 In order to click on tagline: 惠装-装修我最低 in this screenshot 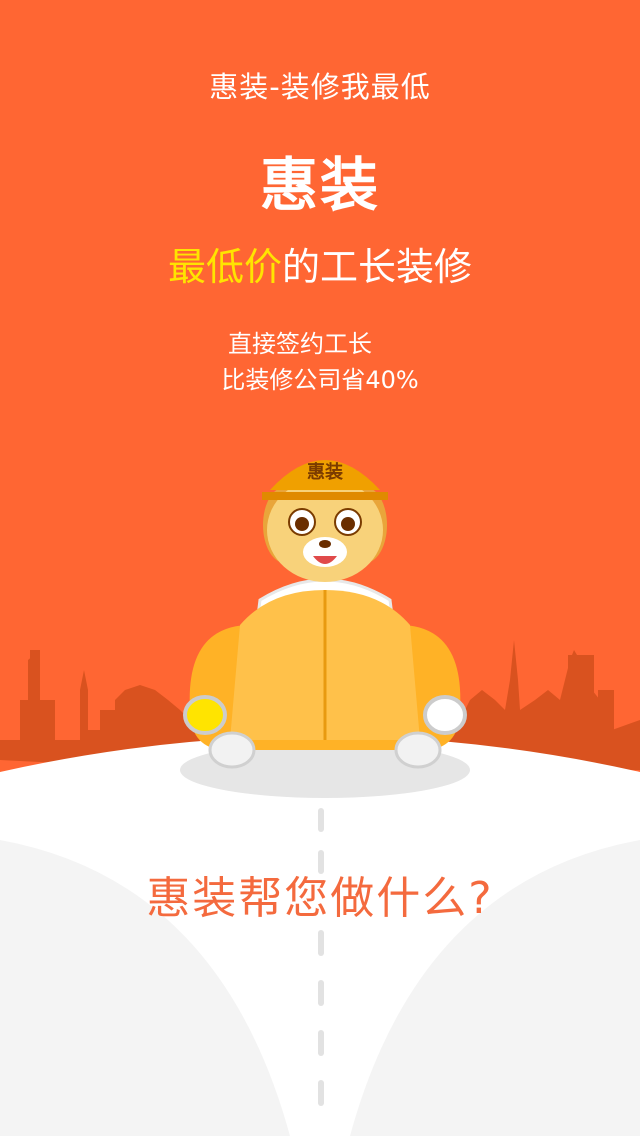, I will do `click(320, 87)`.